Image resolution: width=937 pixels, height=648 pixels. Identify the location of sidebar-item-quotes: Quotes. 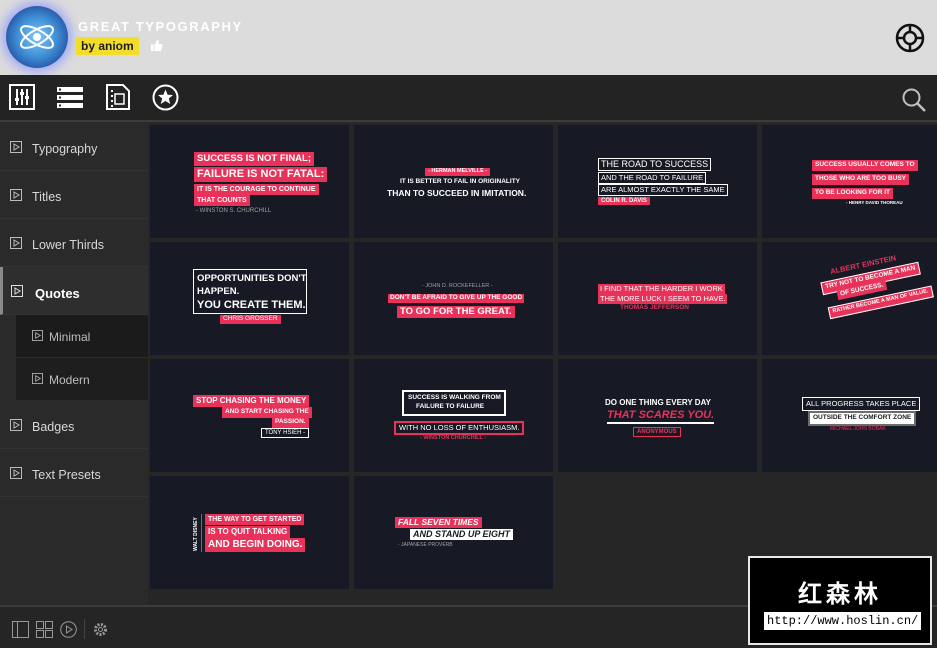
(74, 291).